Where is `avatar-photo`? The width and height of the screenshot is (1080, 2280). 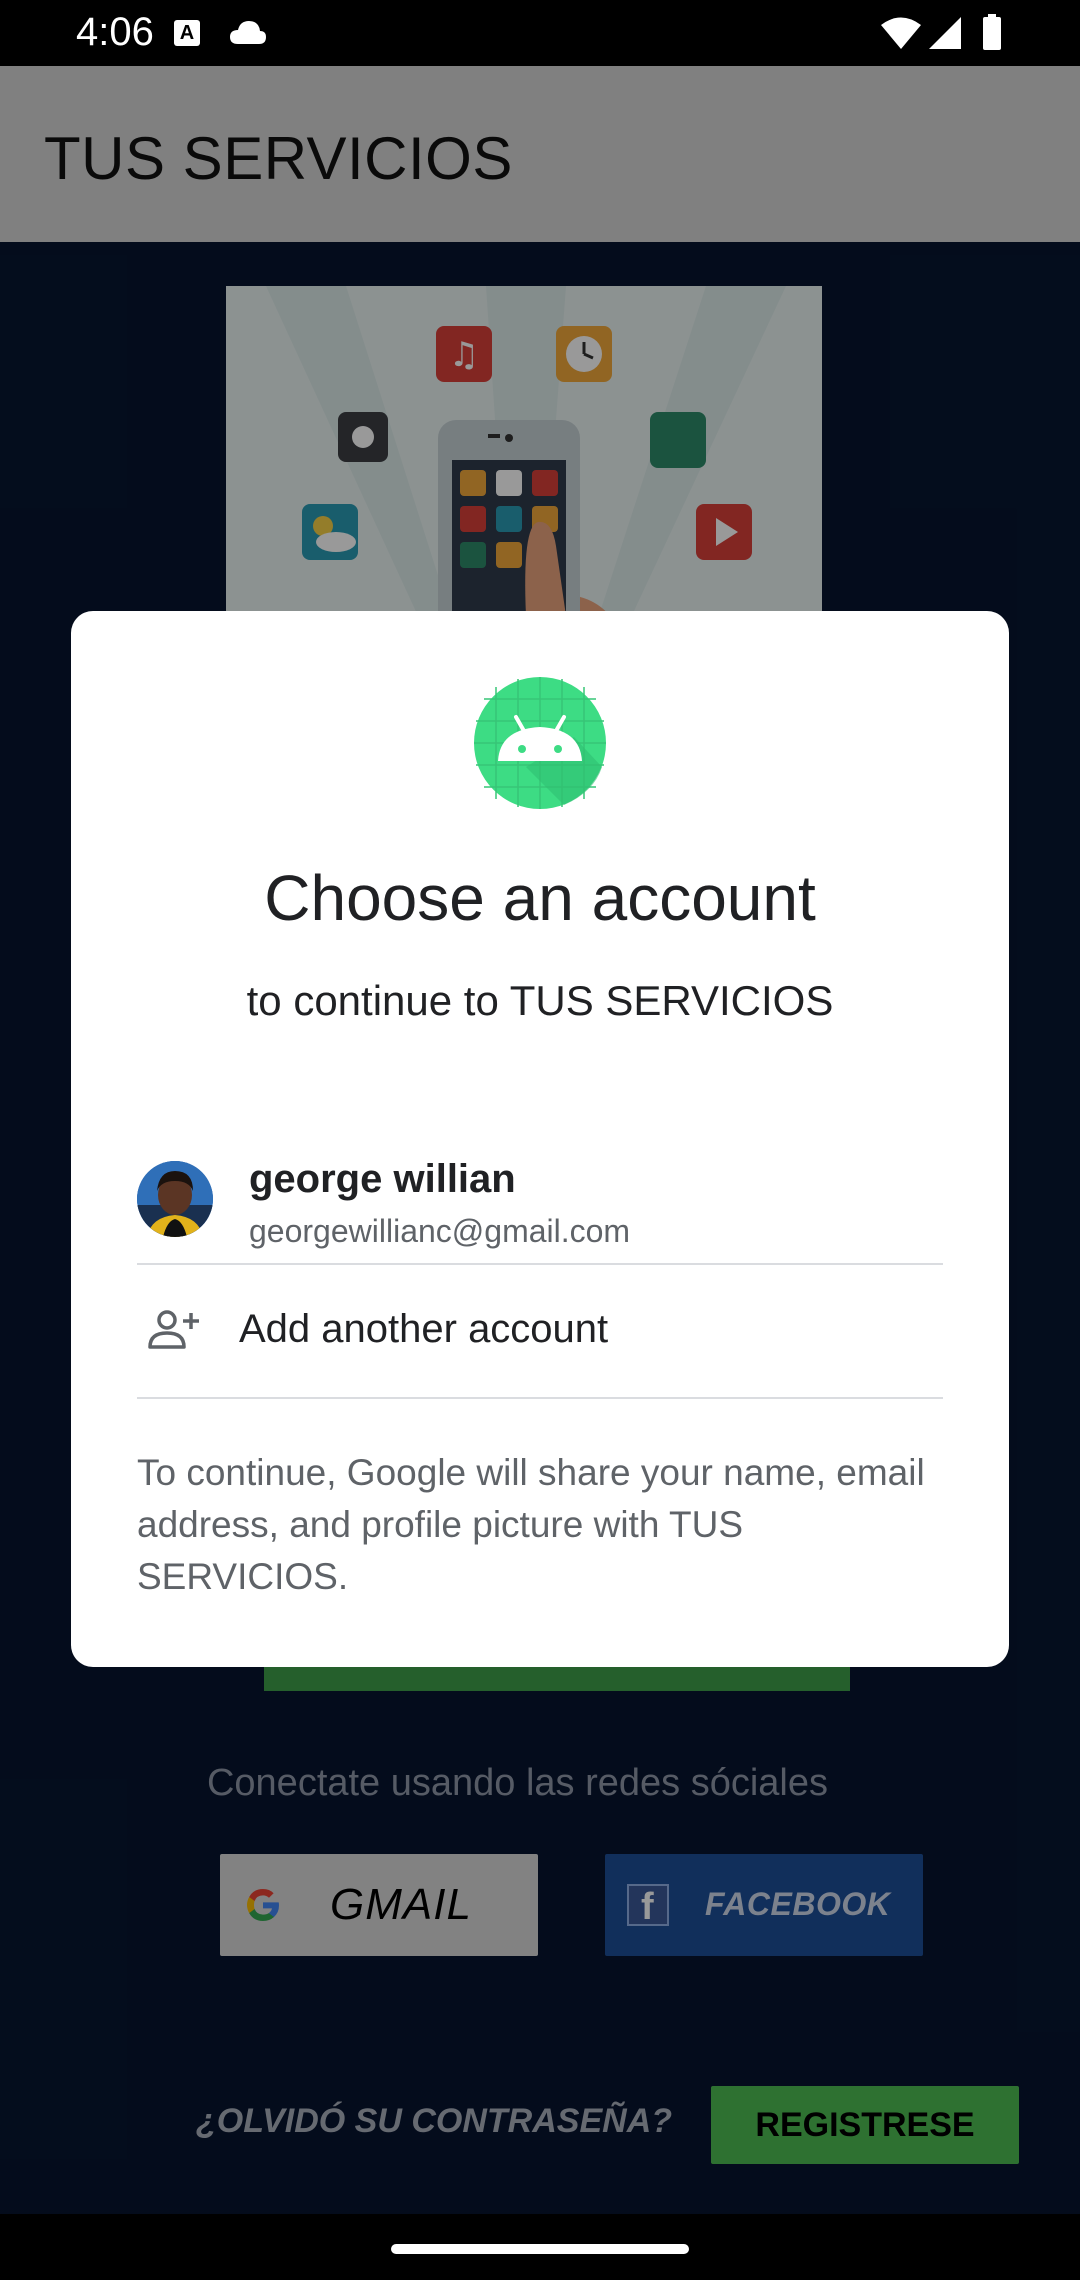
avatar-photo is located at coordinates (175, 1199).